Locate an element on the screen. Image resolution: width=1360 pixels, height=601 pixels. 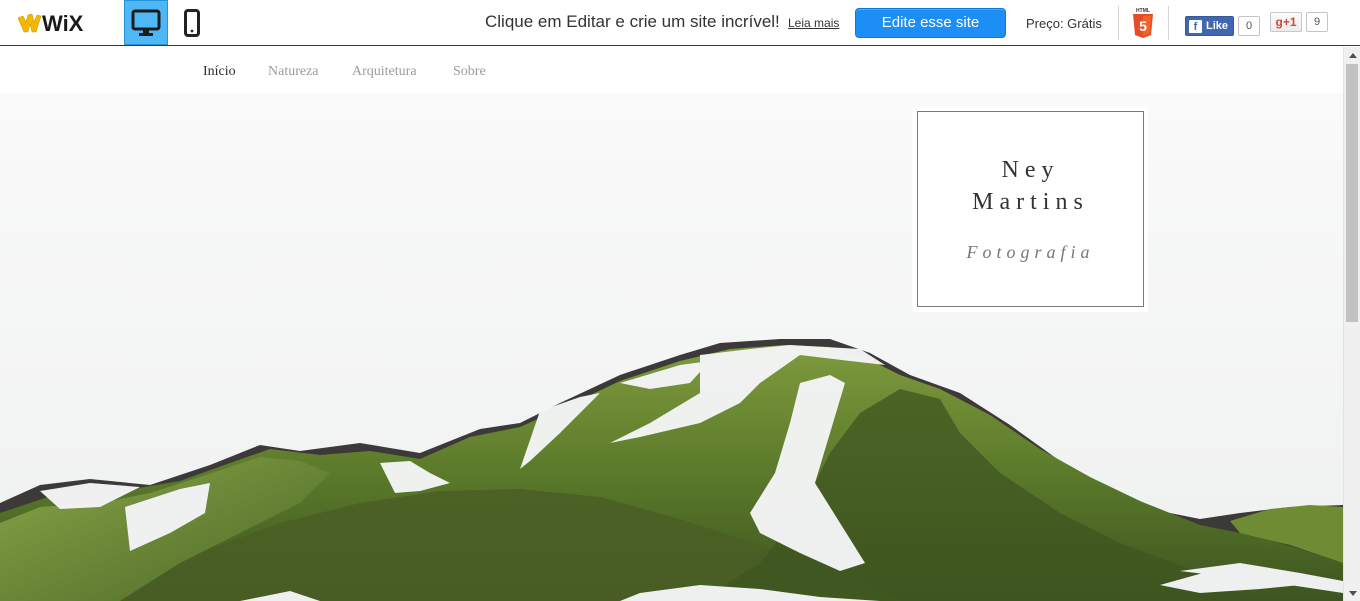
html5-badge-icon: HTML 5 is located at coordinates (1143, 22).